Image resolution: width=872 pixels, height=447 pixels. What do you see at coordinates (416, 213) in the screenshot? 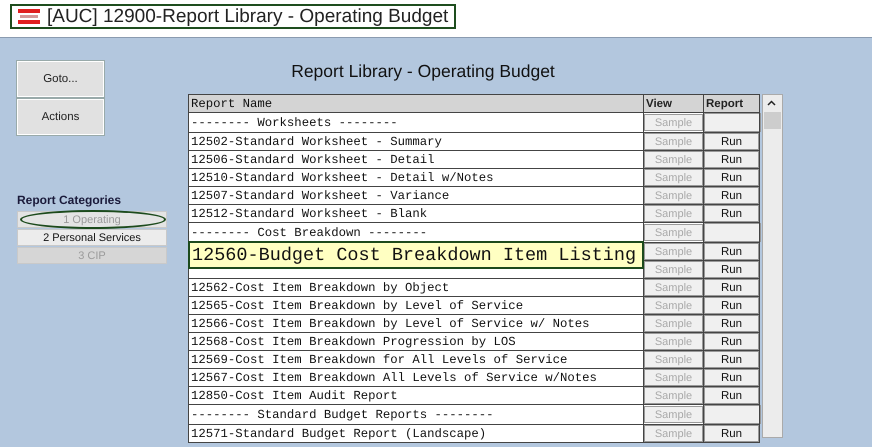
I see `table-cell: 12512-Standard Worksheet - Blank` at bounding box center [416, 213].